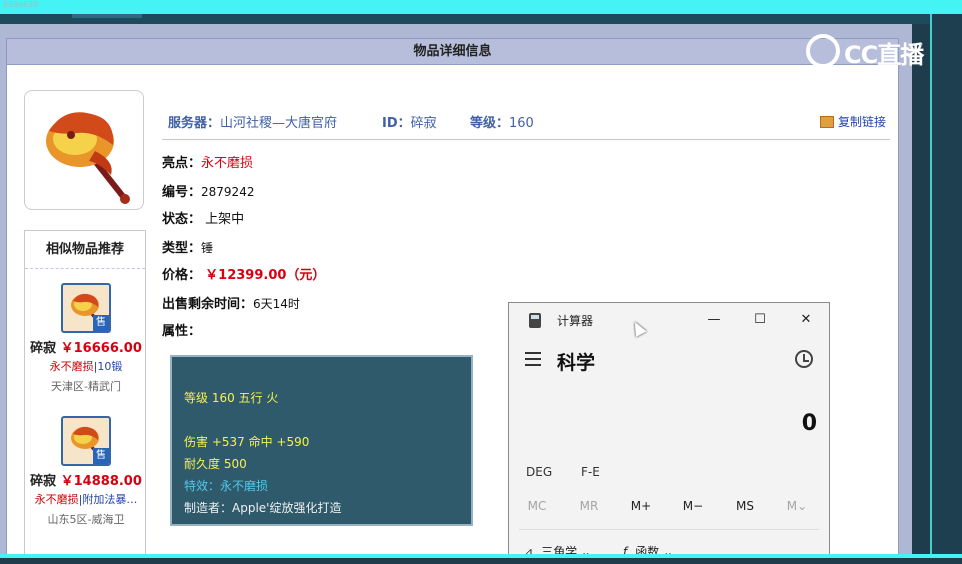  What do you see at coordinates (490, 123) in the screenshot?
I see `level-label: 等级：` at bounding box center [490, 123].